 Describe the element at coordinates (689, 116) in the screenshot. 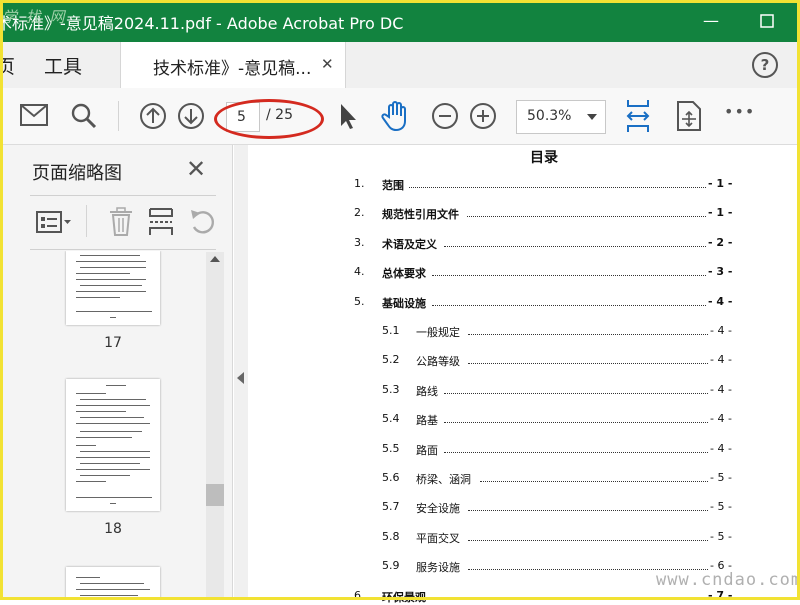

I see `full-screen-icon` at that location.